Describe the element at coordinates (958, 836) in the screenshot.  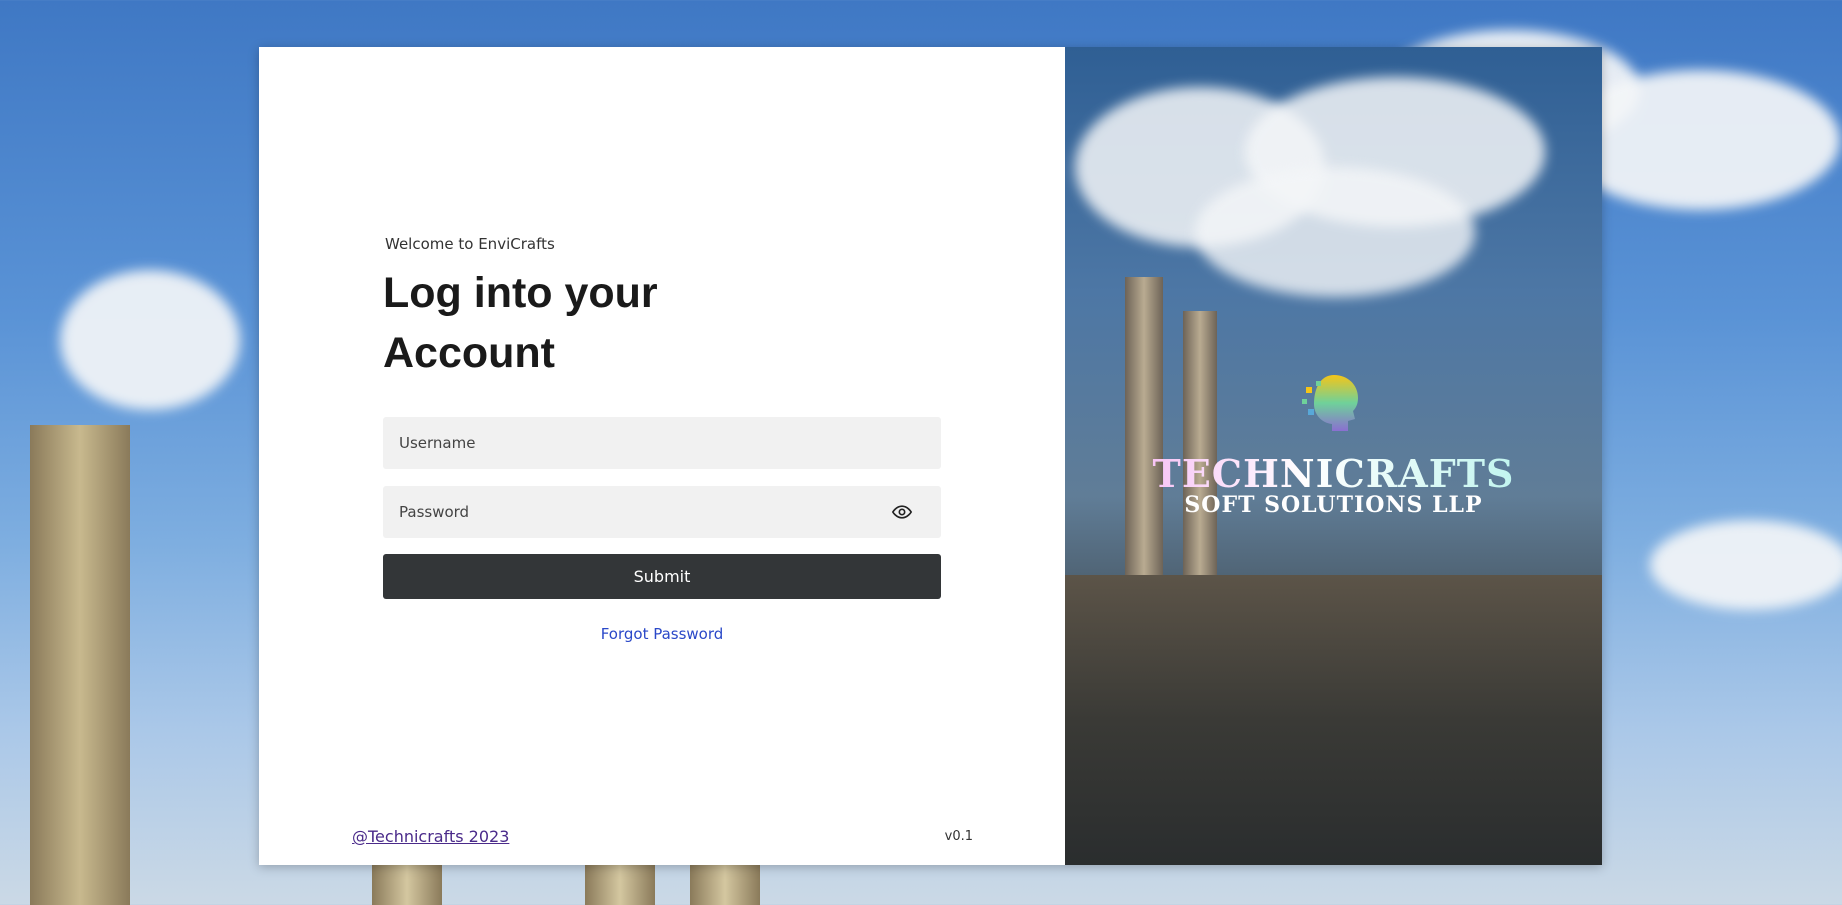
I see `version-label: v0.1` at that location.